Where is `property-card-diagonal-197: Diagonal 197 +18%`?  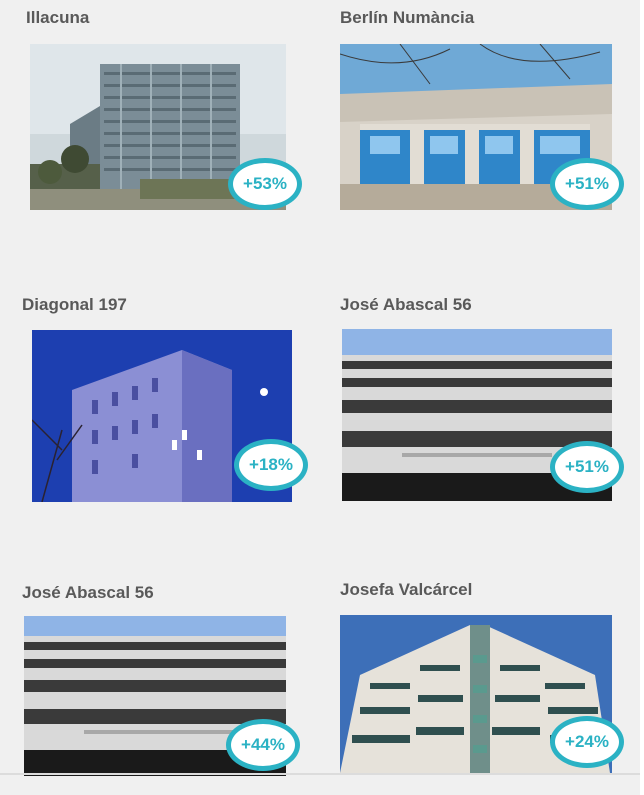
property-card-diagonal-197: Diagonal 197 +18% is located at coordinates (172, 400).